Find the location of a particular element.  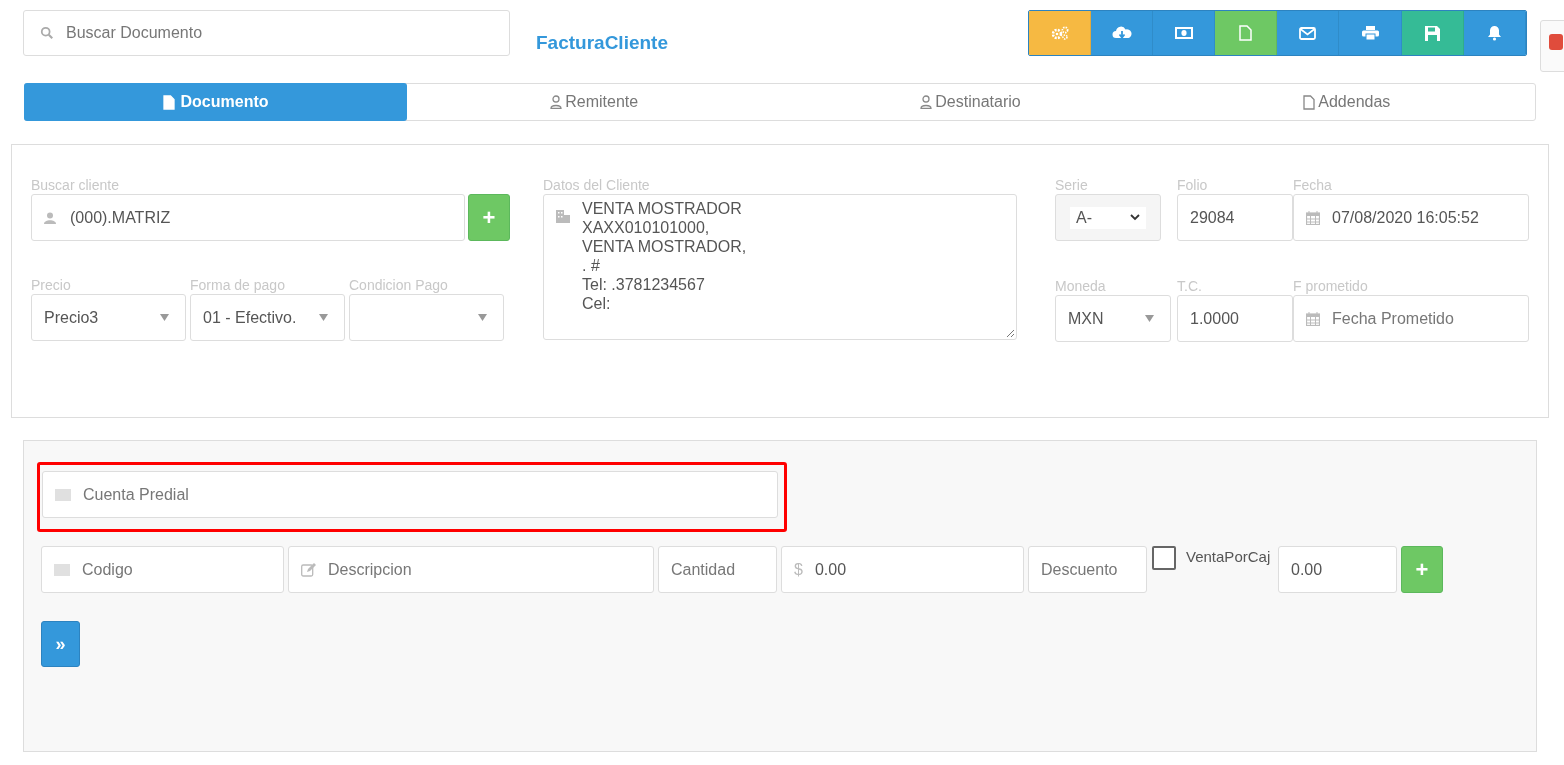

tab: Addendas is located at coordinates (1346, 102).